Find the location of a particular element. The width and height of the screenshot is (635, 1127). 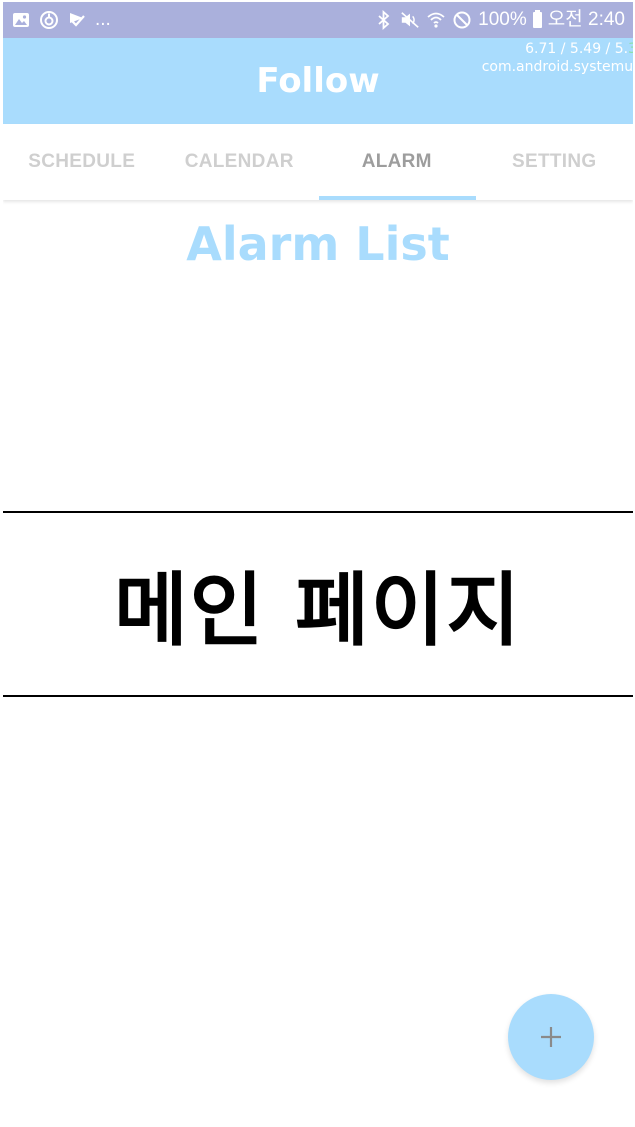

page-title: Alarm List is located at coordinates (318, 244).